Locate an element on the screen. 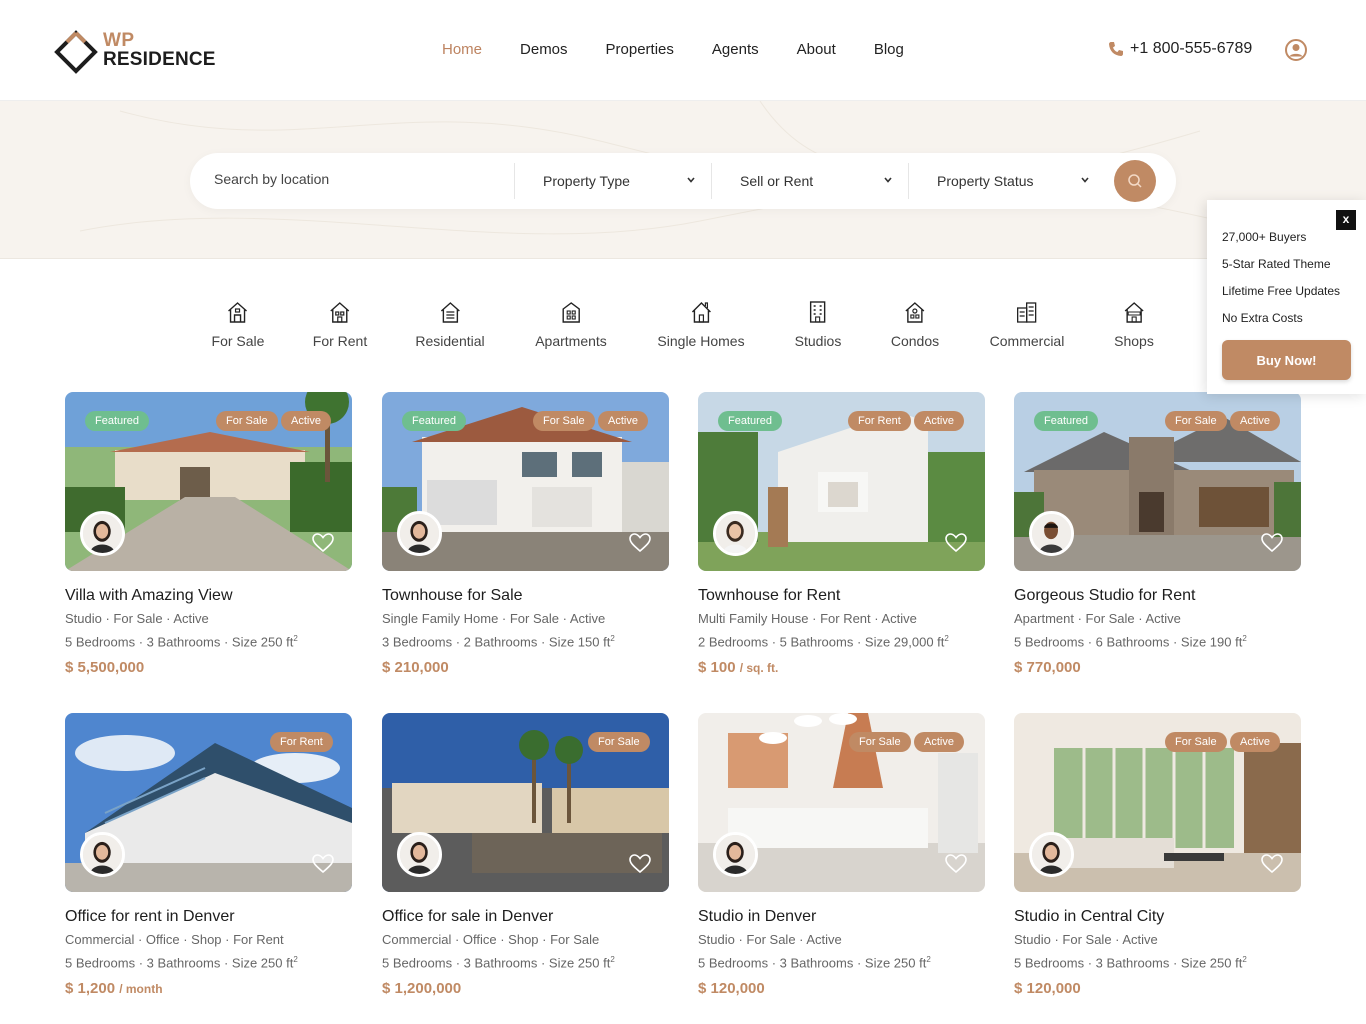 The image size is (1366, 1024). category-residential: Residential is located at coordinates (450, 324).